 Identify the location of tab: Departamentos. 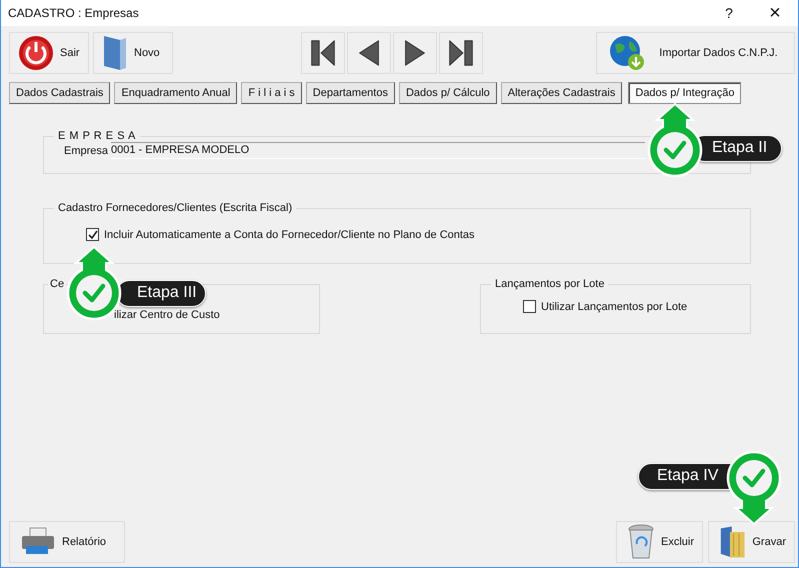
(350, 93).